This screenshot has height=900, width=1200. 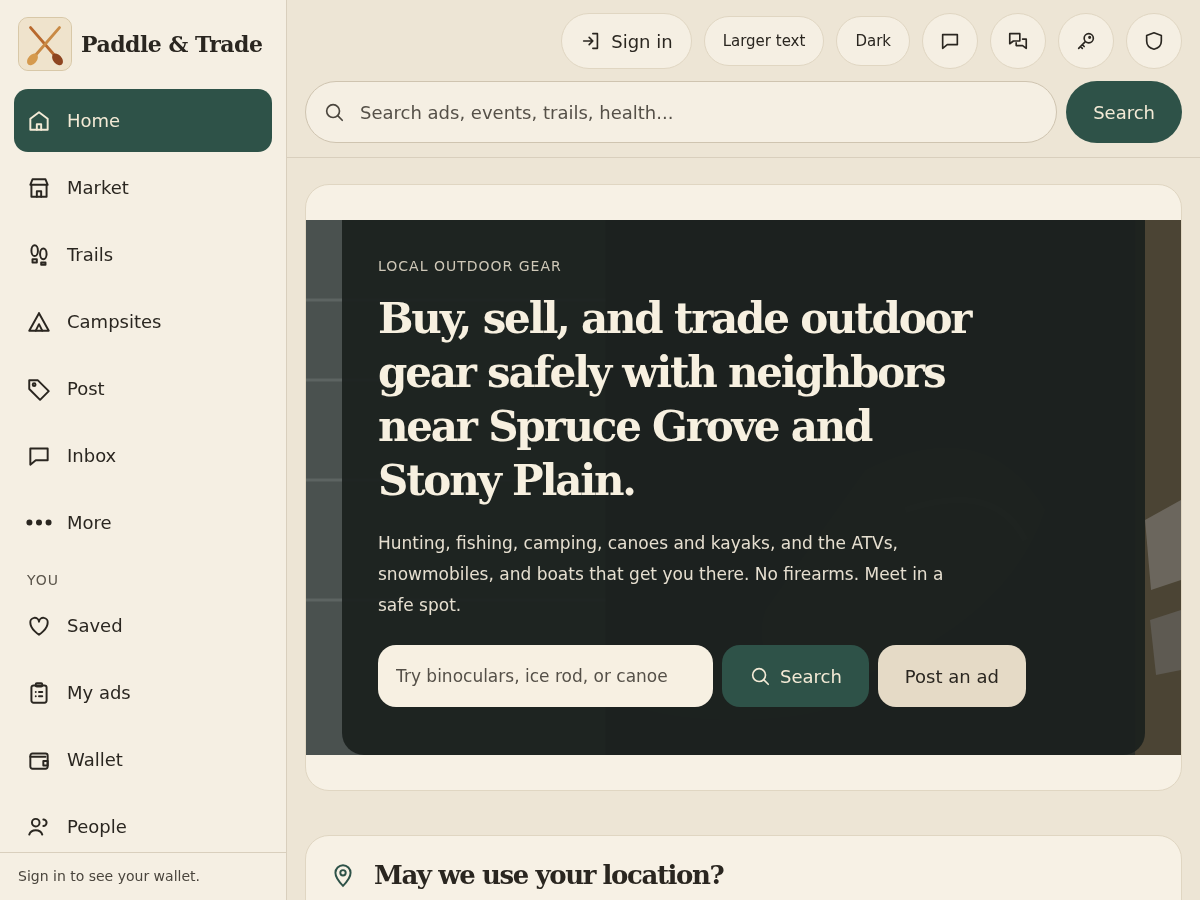 I want to click on conversation-button, so click(x=1018, y=41).